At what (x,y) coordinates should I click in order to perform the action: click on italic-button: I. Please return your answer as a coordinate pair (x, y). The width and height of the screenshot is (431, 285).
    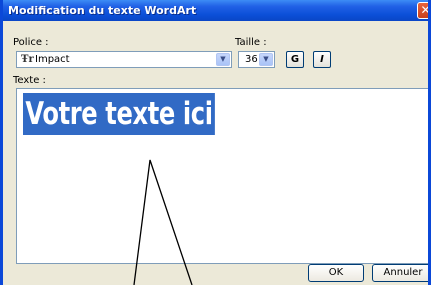
    Looking at the image, I should click on (322, 59).